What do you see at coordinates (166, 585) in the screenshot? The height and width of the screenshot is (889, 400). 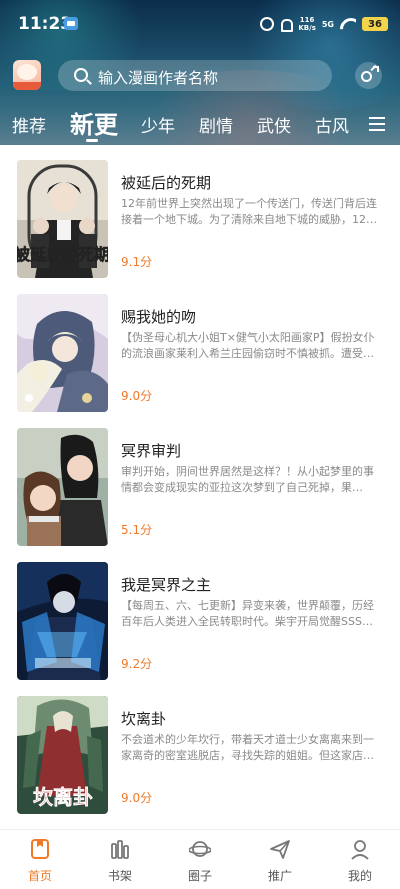 I see `comic-title: 我是冥界之主` at bounding box center [166, 585].